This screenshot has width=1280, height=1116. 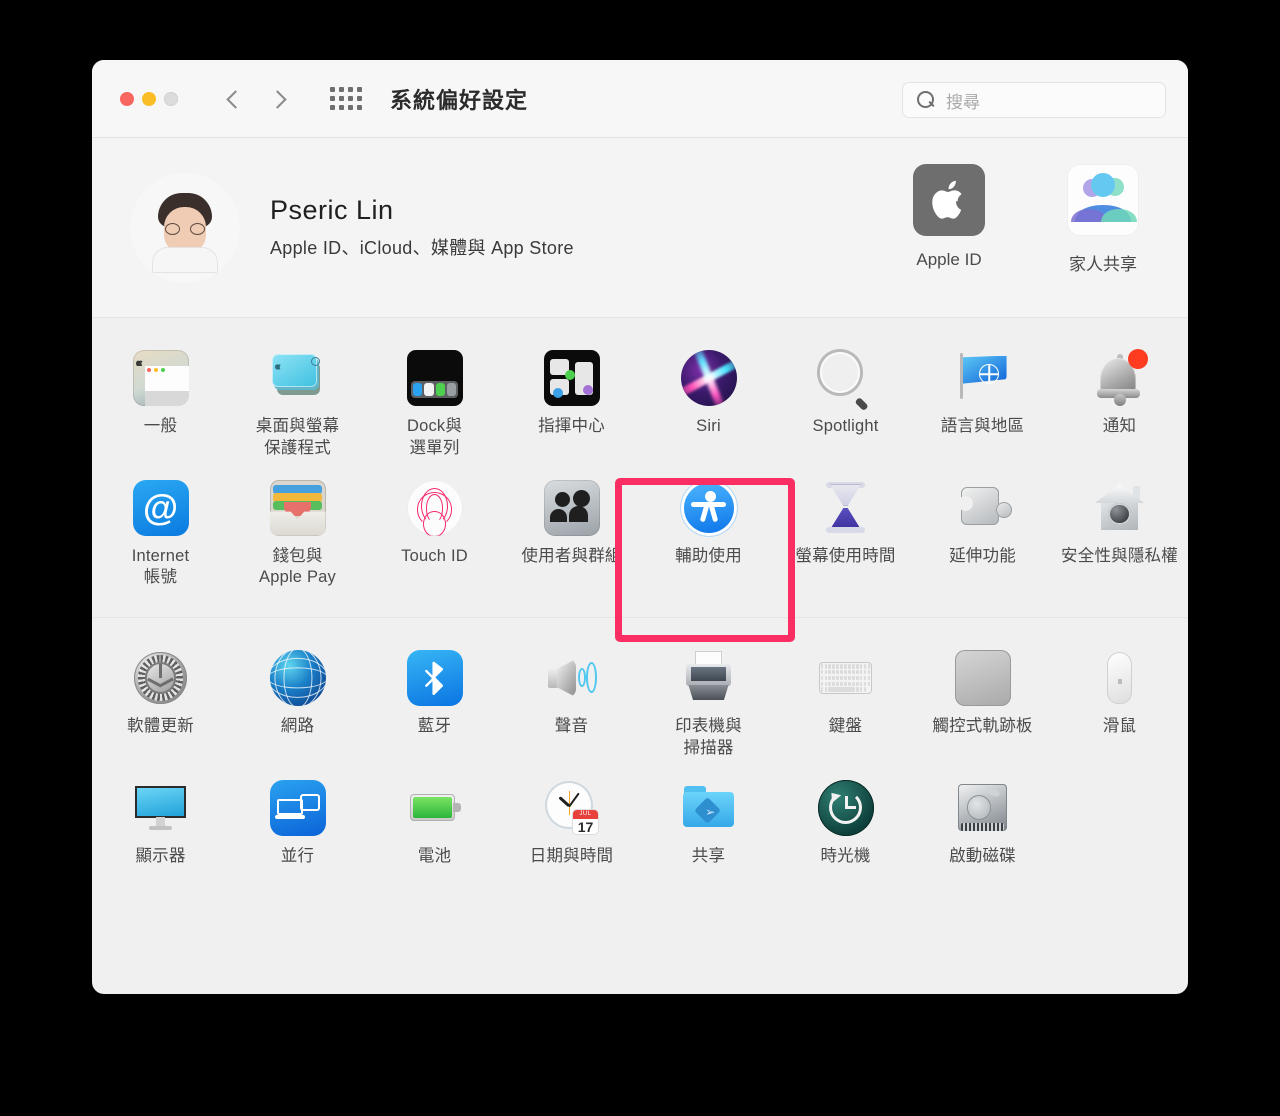 What do you see at coordinates (160, 726) in the screenshot?
I see `pref-label: 軟體更新` at bounding box center [160, 726].